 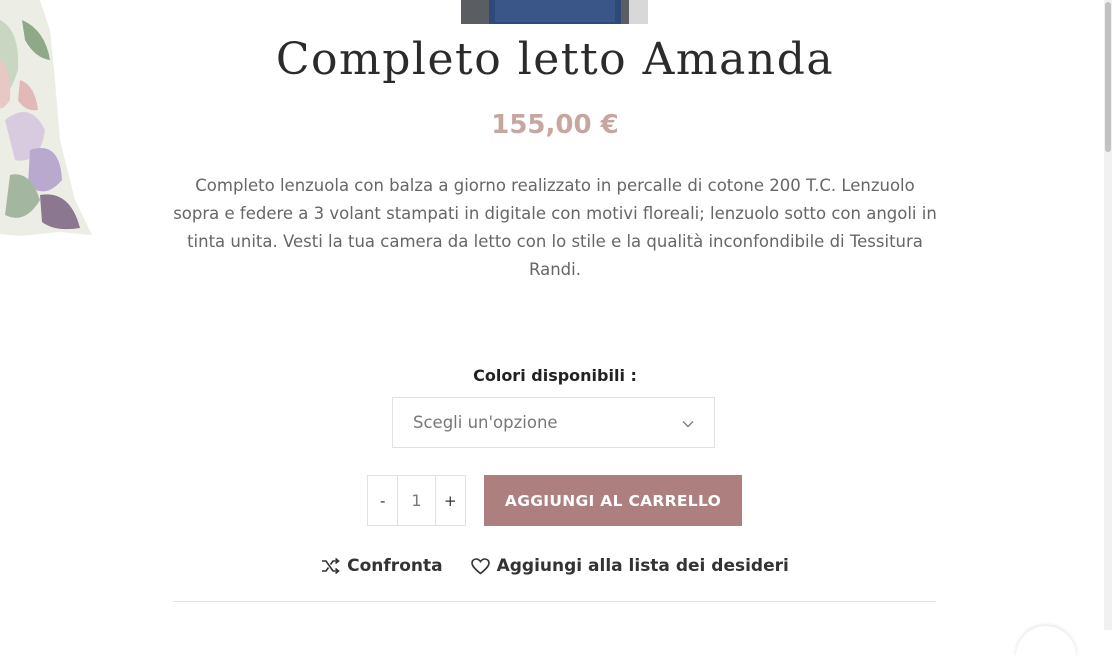 What do you see at coordinates (450, 500) in the screenshot?
I see `quantity-plus-button: +` at bounding box center [450, 500].